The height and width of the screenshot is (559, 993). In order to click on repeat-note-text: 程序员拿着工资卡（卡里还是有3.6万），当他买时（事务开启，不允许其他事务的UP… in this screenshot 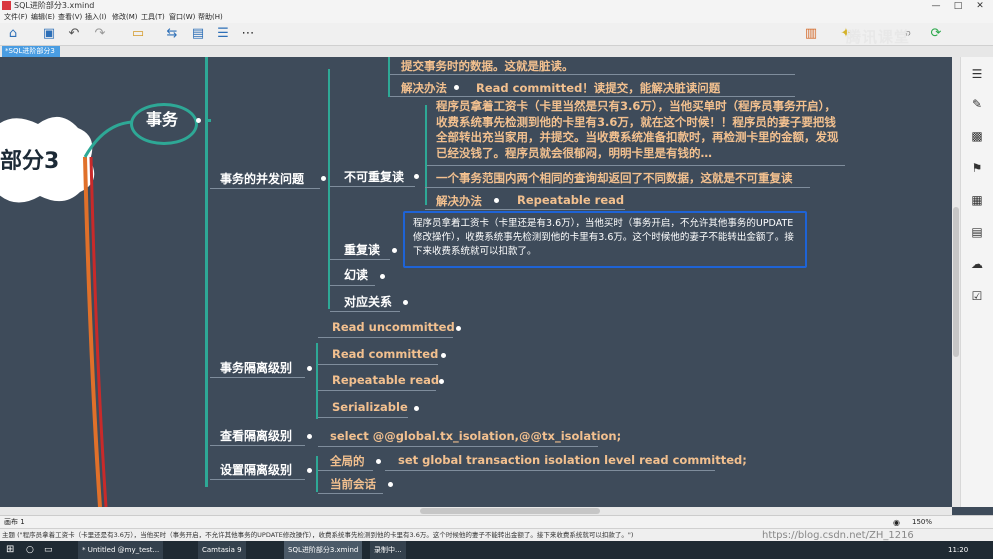, I will do `click(605, 238)`.